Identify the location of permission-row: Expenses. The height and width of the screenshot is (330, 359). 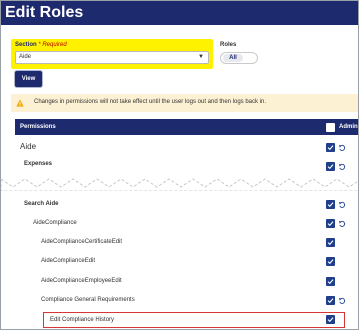
(186, 167).